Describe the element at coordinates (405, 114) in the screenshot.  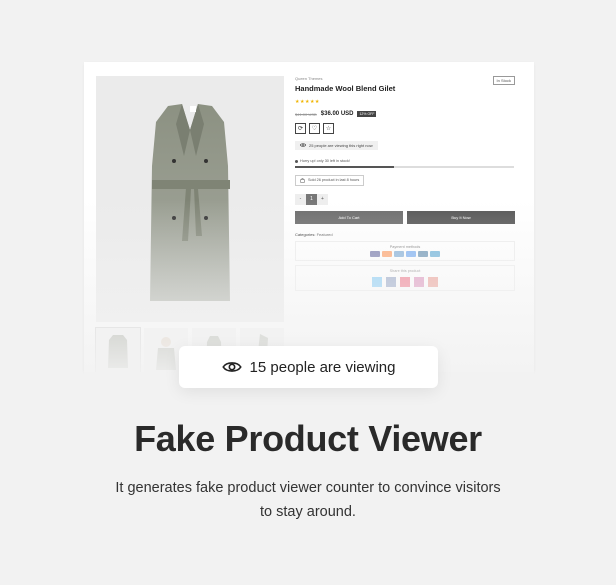
I see `price-row: $41.00 USD $36.00 USD 12% OFF` at that location.